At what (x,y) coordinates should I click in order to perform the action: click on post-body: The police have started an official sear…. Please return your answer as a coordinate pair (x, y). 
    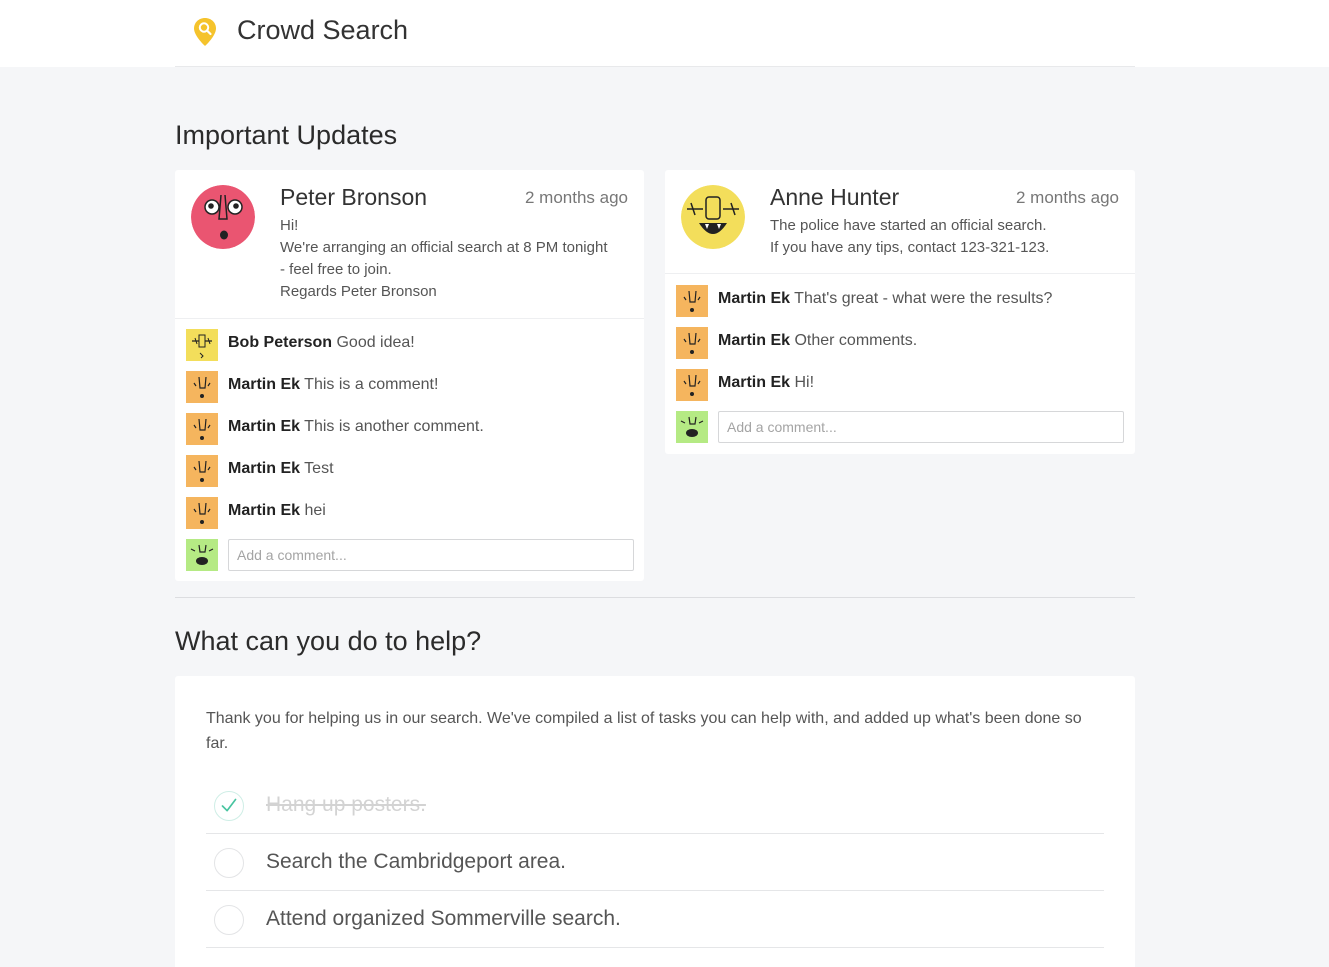
    Looking at the image, I should click on (950, 237).